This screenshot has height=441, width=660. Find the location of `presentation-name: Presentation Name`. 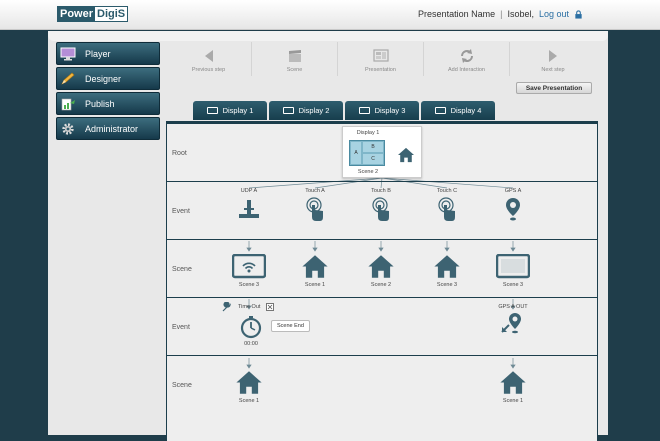

presentation-name: Presentation Name is located at coordinates (457, 14).